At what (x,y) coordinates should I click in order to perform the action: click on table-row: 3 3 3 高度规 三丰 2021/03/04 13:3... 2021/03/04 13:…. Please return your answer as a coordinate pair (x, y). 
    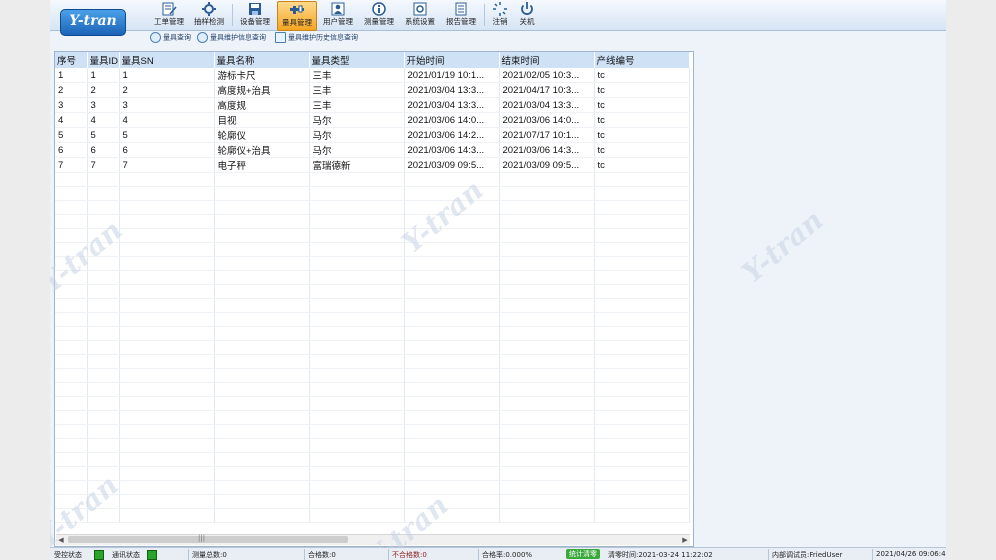
    Looking at the image, I should click on (372, 105).